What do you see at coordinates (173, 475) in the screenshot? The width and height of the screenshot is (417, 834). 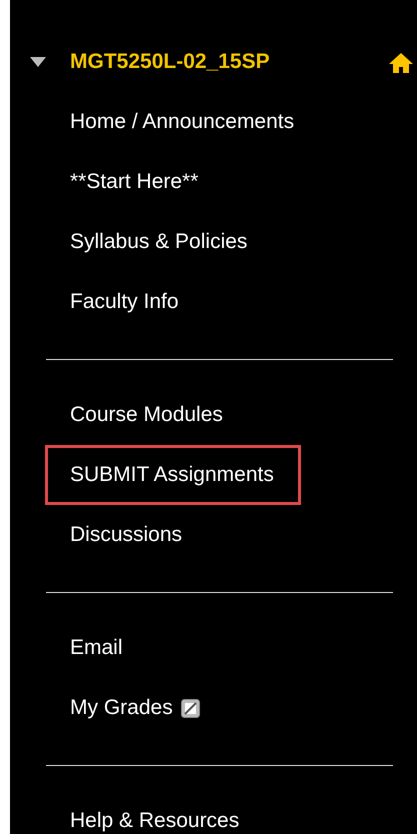 I see `menu-link: SUBMIT Assignments` at bounding box center [173, 475].